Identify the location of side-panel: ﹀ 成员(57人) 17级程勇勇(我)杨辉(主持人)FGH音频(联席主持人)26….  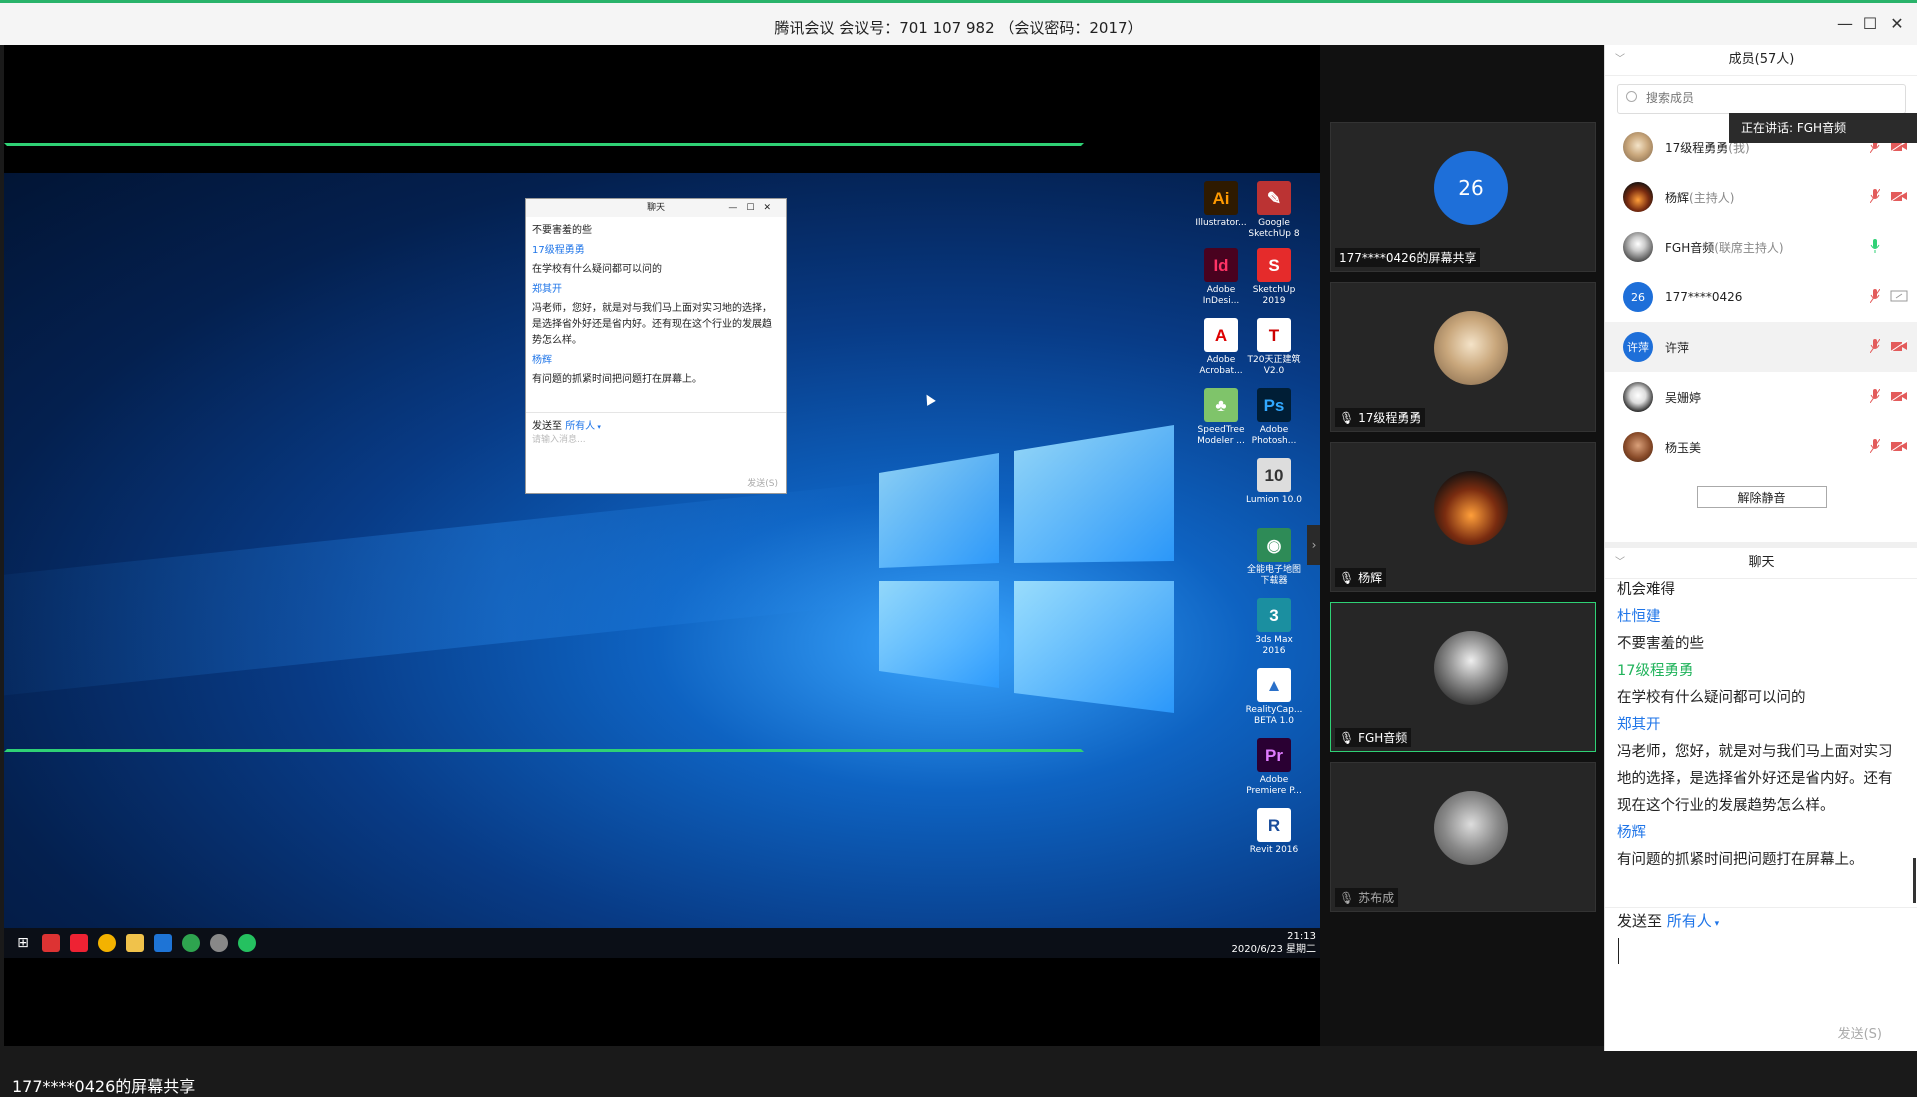
(1760, 548).